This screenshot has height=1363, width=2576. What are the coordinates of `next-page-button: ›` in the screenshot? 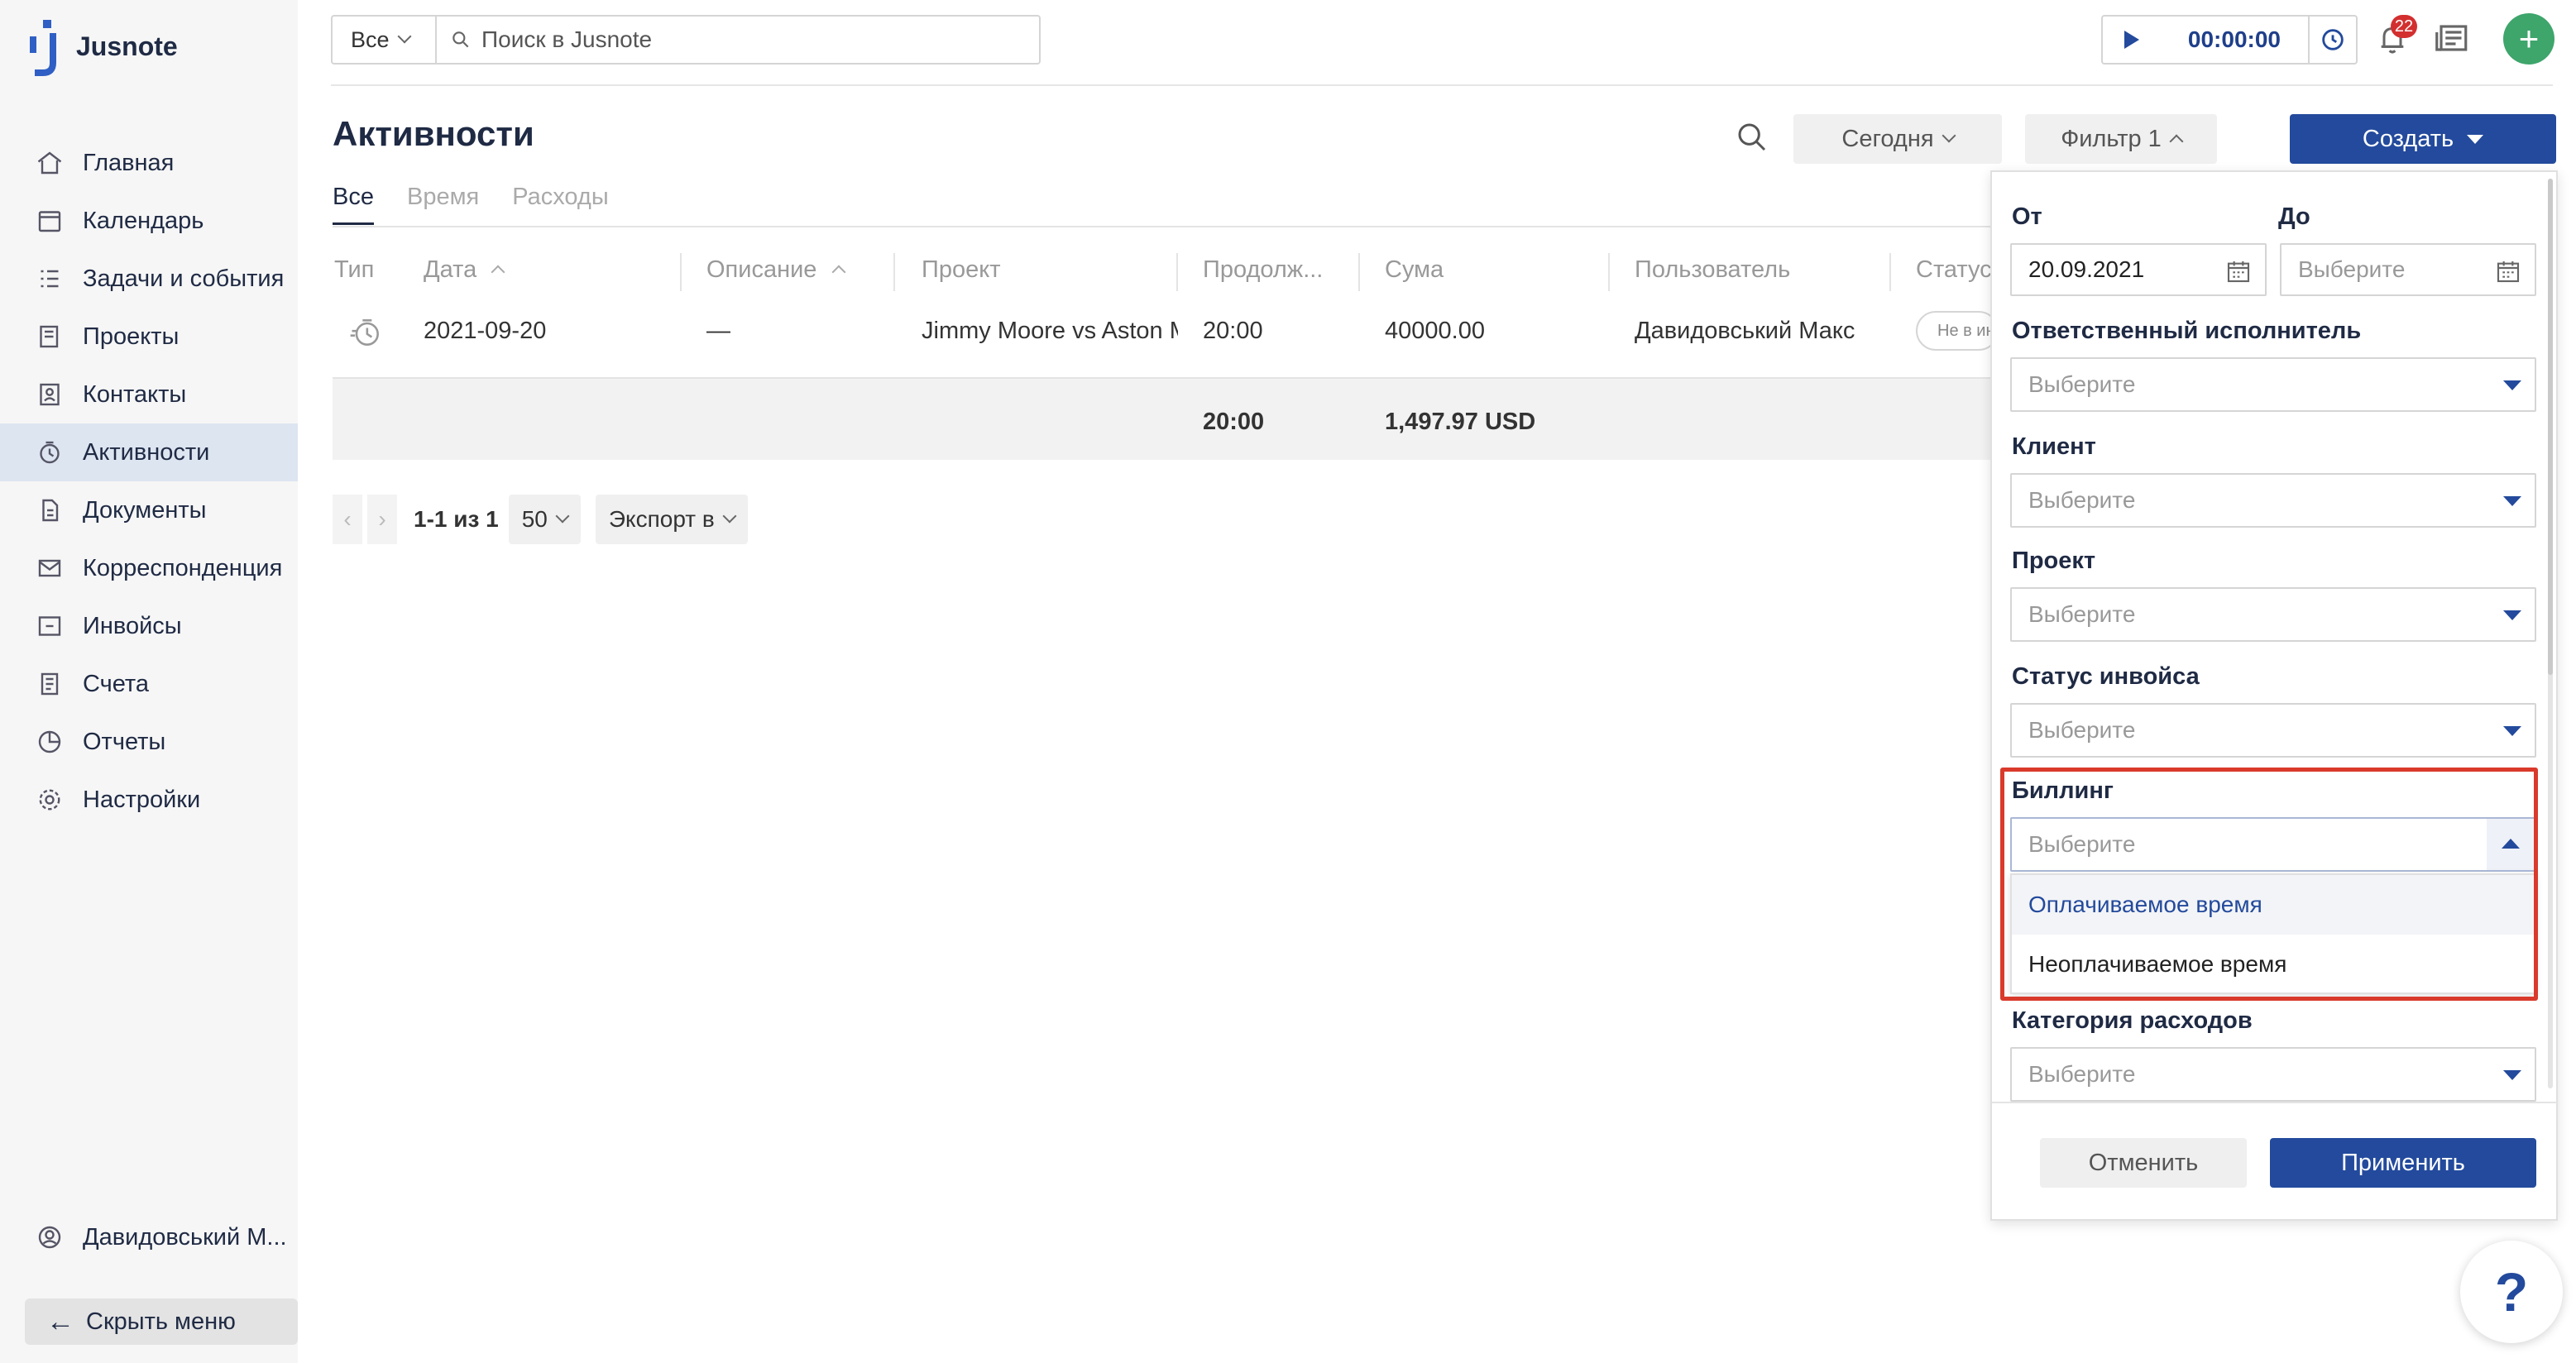 It's located at (382, 520).